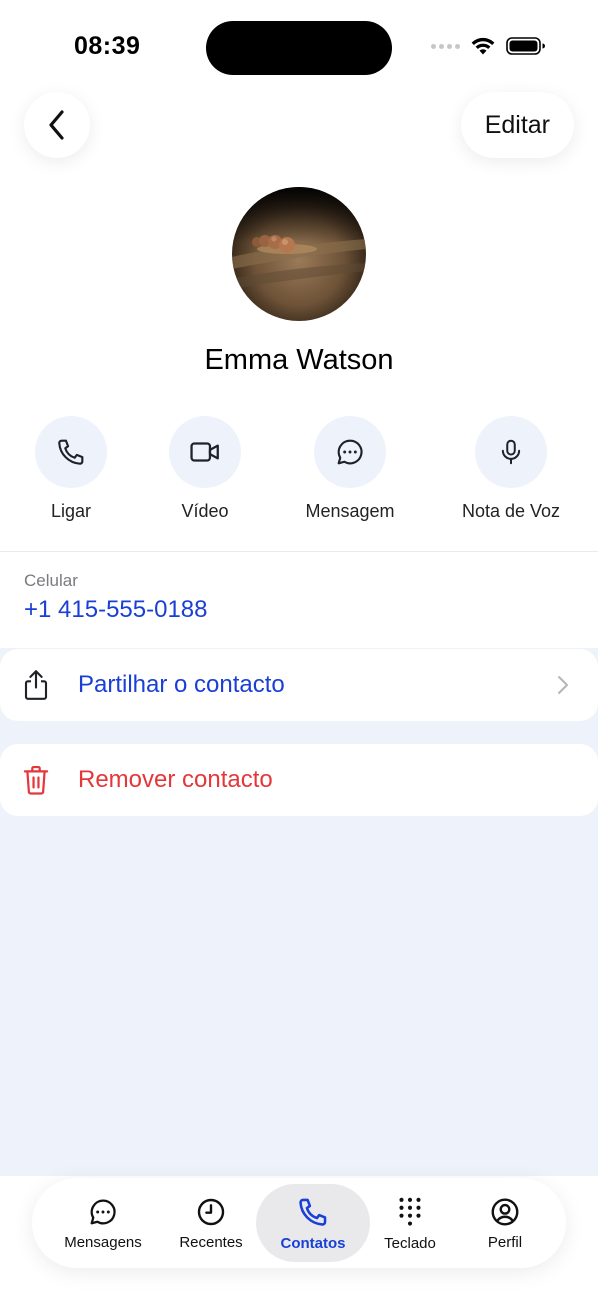 This screenshot has width=598, height=1300. Describe the element at coordinates (36, 780) in the screenshot. I see `trash-icon` at that location.